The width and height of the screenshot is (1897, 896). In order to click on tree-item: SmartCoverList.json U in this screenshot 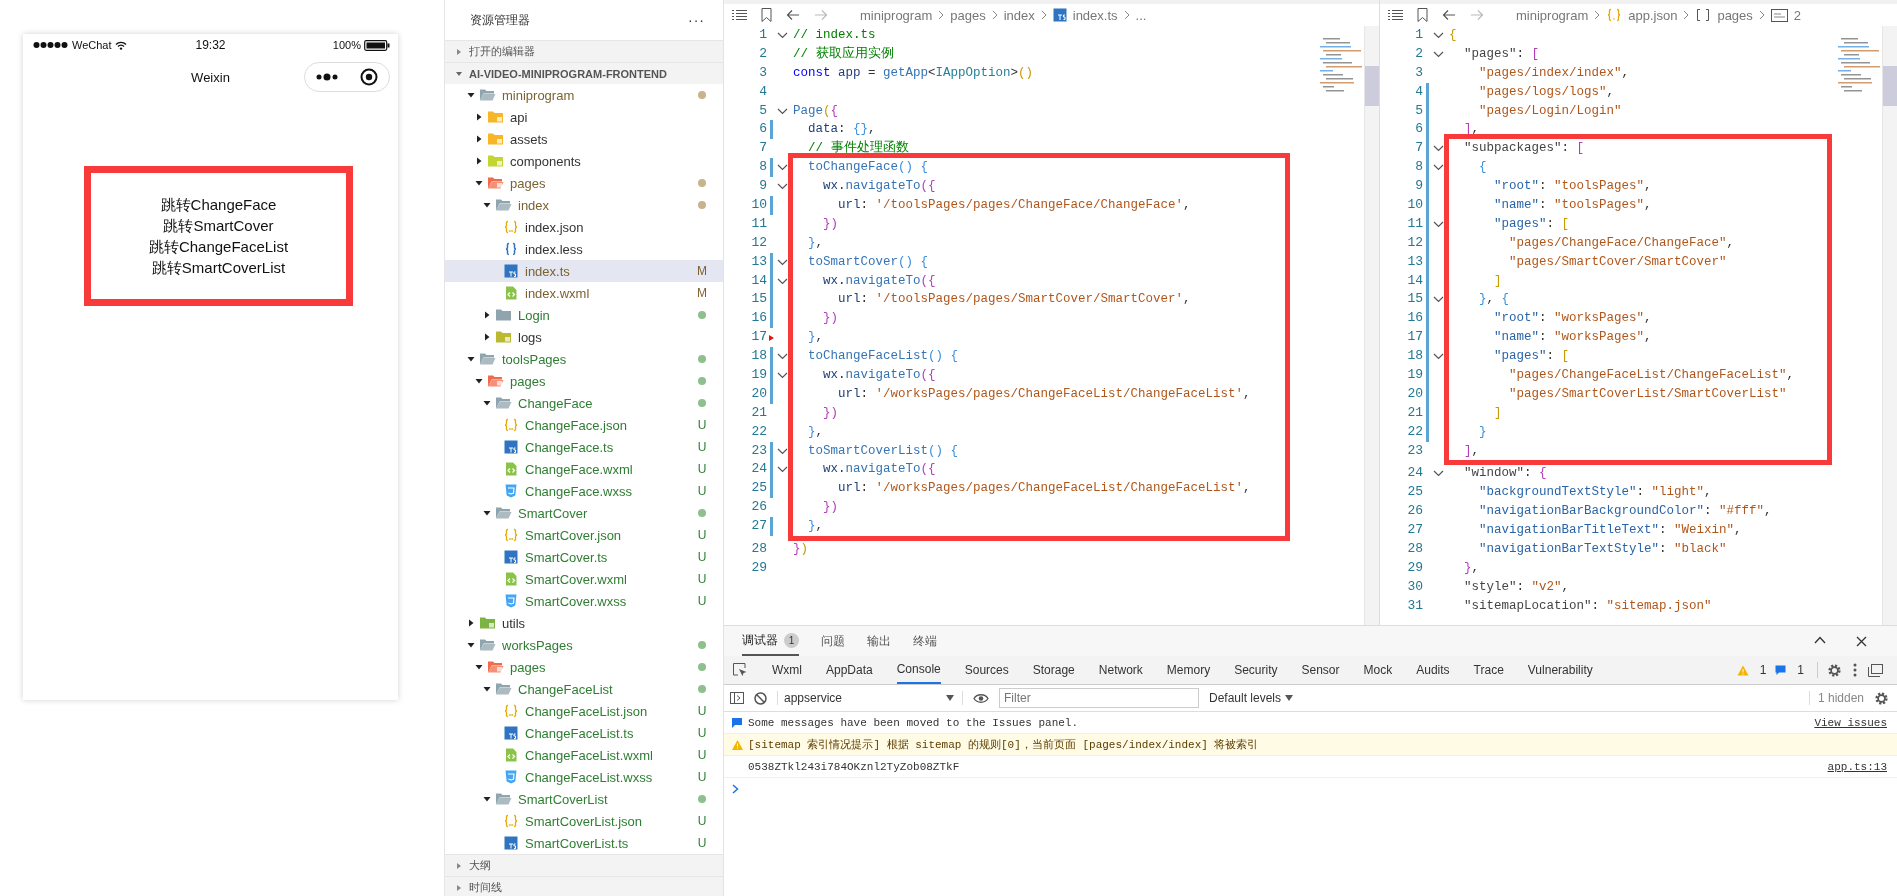, I will do `click(584, 821)`.